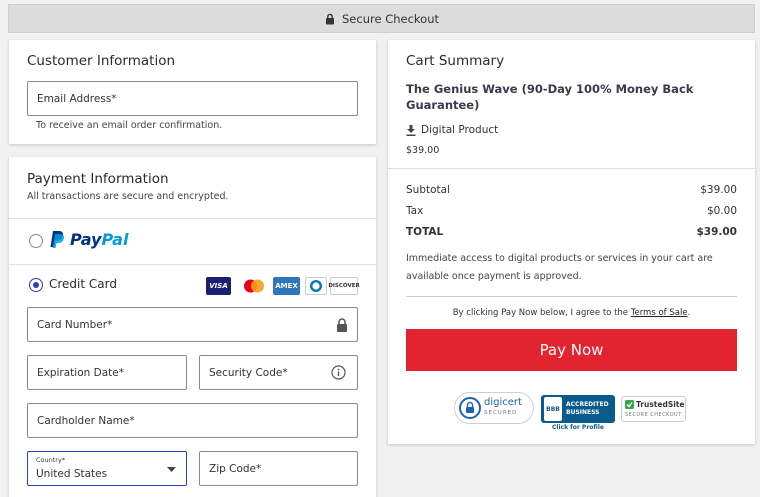  I want to click on bbb-profile-link: Click for Profile, so click(578, 427).